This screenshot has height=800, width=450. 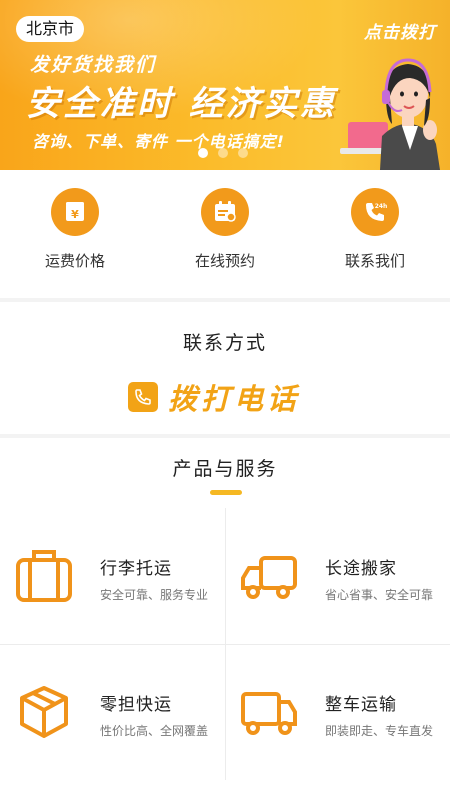 What do you see at coordinates (225, 469) in the screenshot?
I see `section-title: 产品与服务` at bounding box center [225, 469].